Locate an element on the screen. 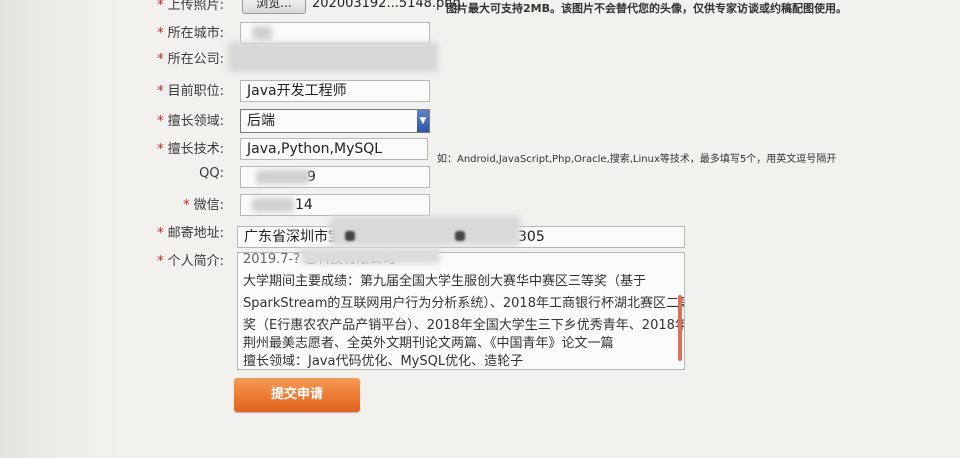  position-field: Java开发工程师 is located at coordinates (335, 91).